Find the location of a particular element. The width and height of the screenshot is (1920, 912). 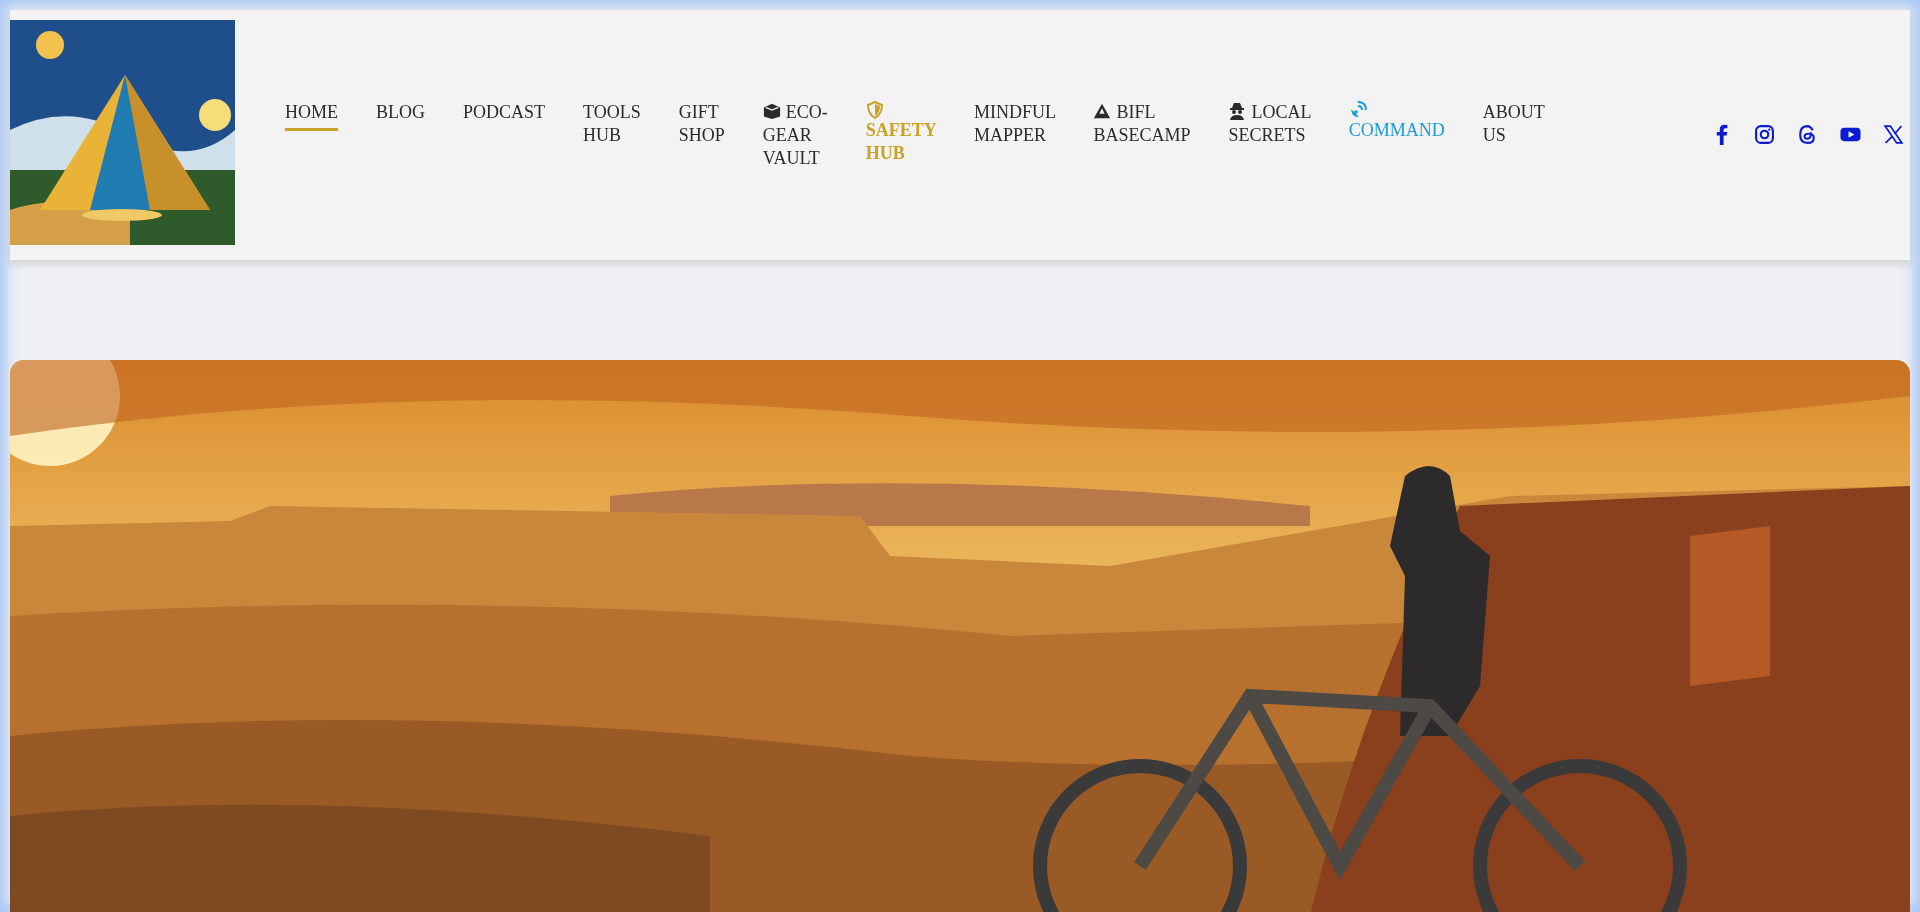

spy-icon is located at coordinates (1237, 111).